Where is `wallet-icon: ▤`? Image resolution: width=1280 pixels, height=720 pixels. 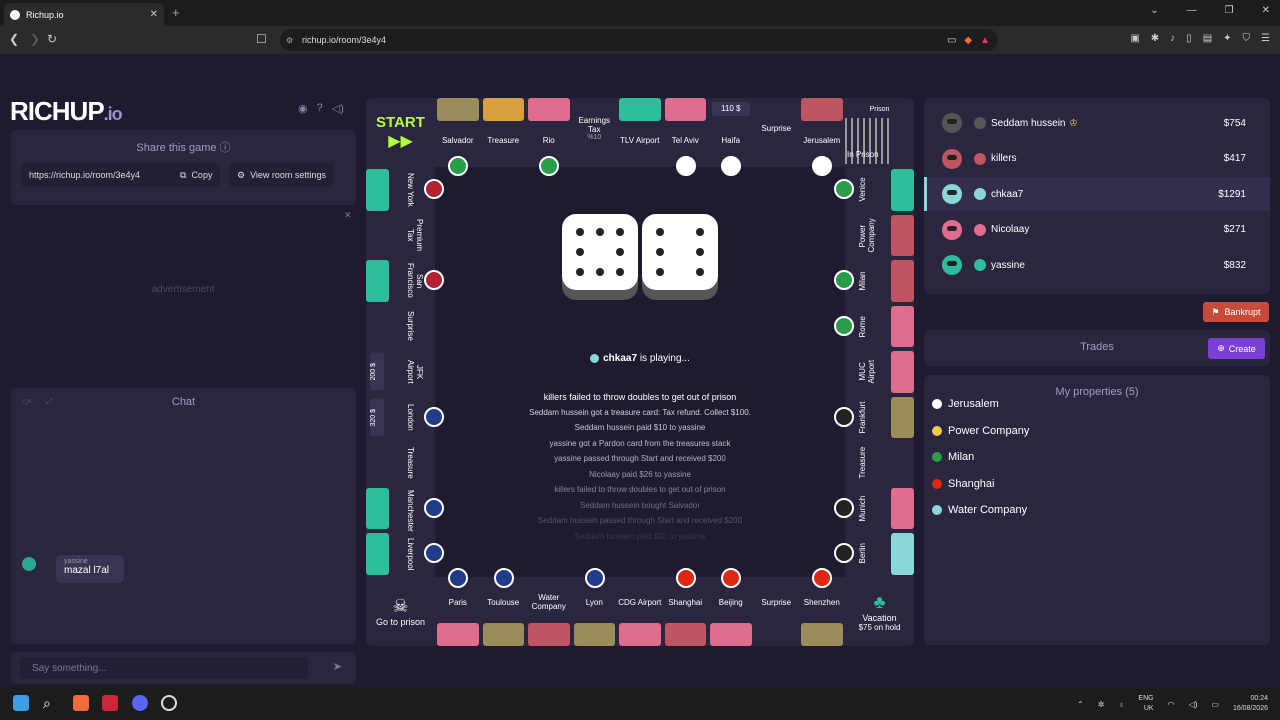
wallet-icon: ▤ is located at coordinates (1207, 38).